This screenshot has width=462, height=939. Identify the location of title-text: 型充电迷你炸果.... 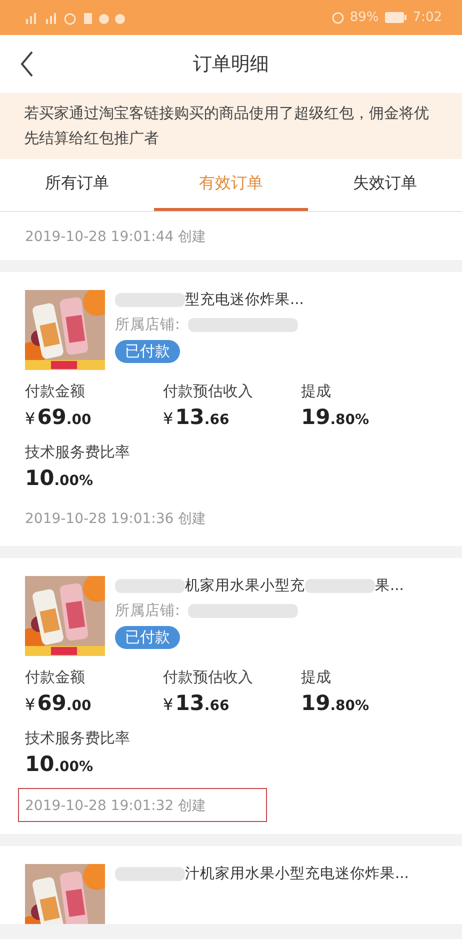
(244, 299).